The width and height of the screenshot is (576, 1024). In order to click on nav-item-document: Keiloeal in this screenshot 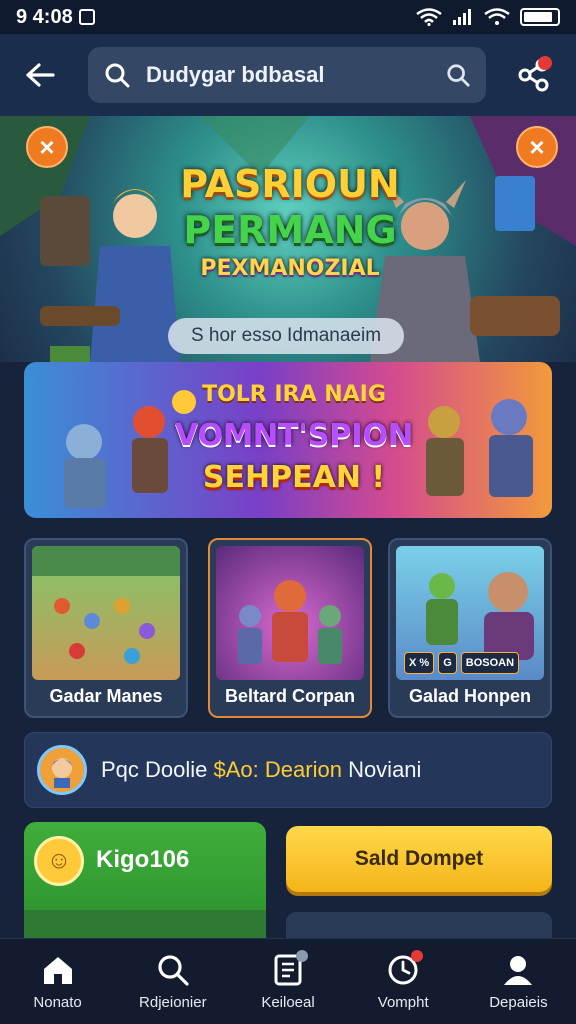, I will do `click(287, 981)`.